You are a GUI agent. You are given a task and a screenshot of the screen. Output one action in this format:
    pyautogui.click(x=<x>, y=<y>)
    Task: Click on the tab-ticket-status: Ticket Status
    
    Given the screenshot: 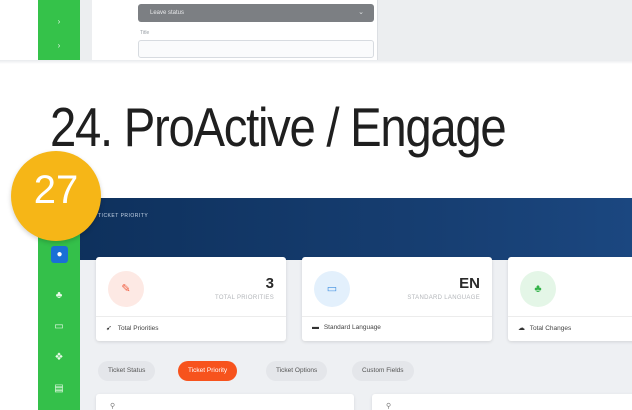 What is the action you would take?
    pyautogui.click(x=127, y=371)
    